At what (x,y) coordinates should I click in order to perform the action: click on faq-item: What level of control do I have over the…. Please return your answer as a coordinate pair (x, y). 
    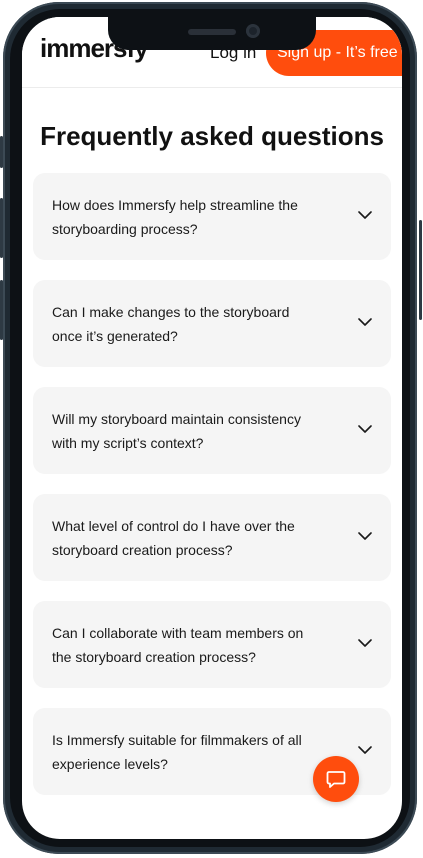
    Looking at the image, I should click on (212, 537).